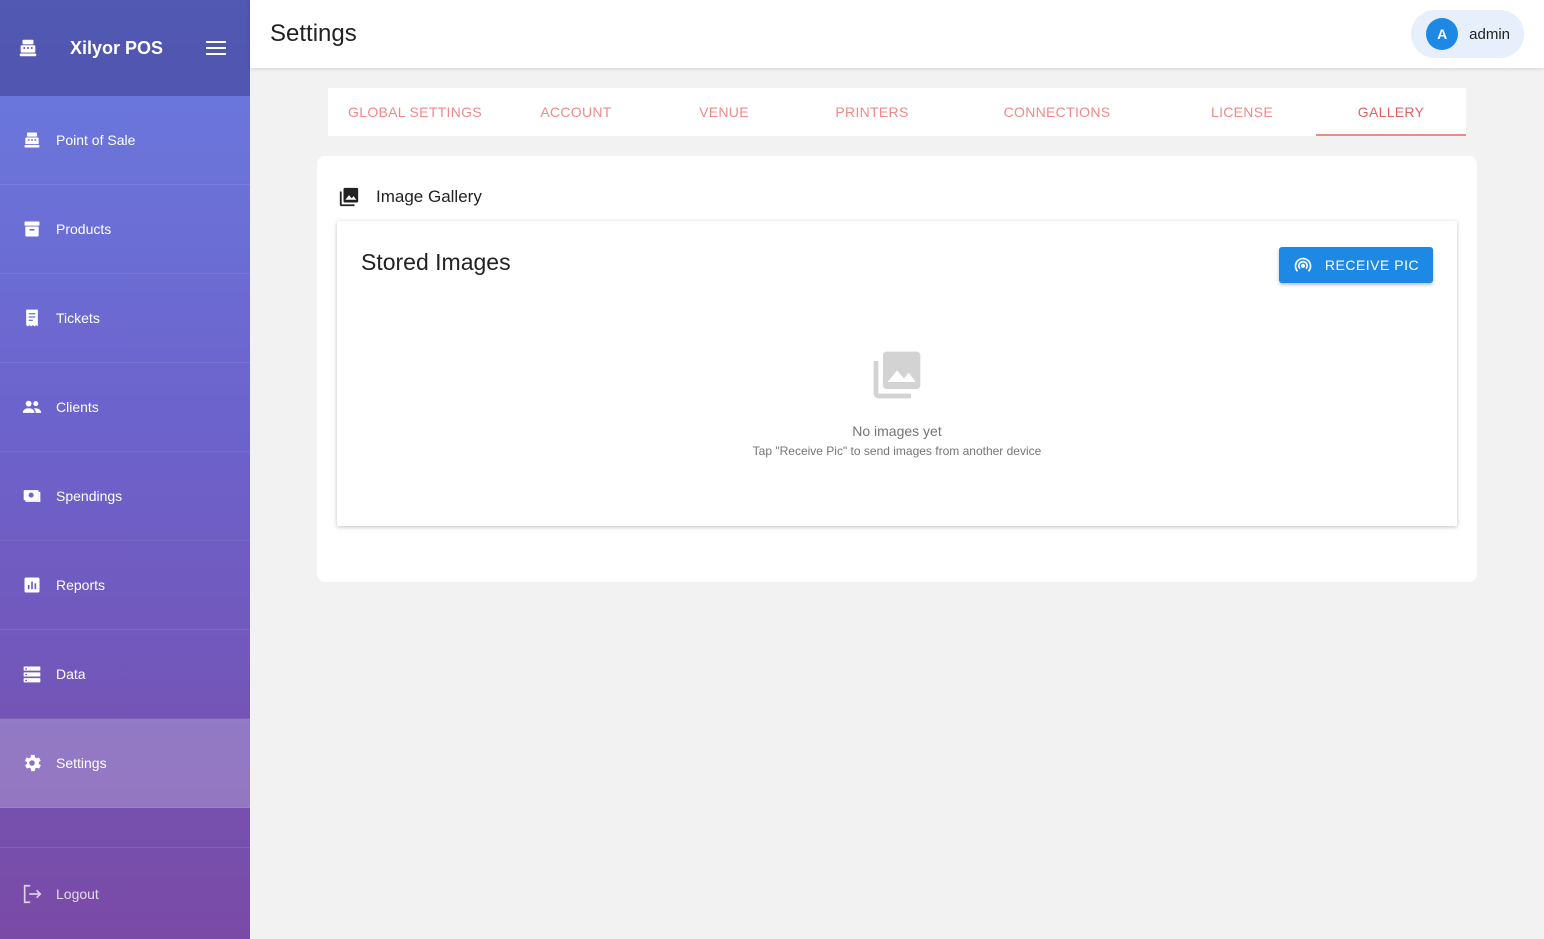 Image resolution: width=1544 pixels, height=939 pixels. What do you see at coordinates (32, 894) in the screenshot?
I see `logout-icon` at bounding box center [32, 894].